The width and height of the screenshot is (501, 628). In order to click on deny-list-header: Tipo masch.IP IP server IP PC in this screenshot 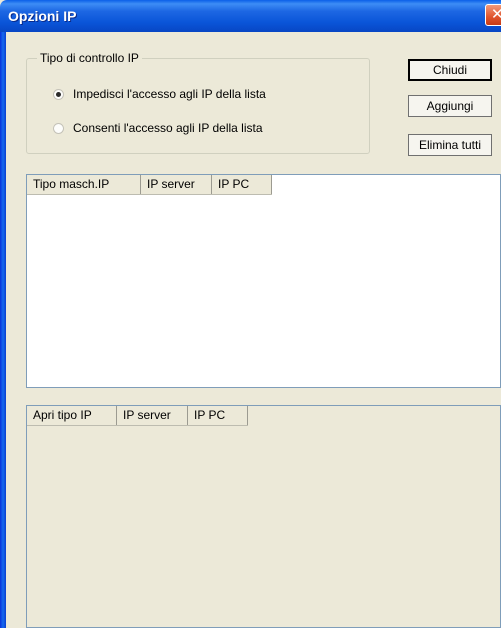, I will do `click(149, 185)`.